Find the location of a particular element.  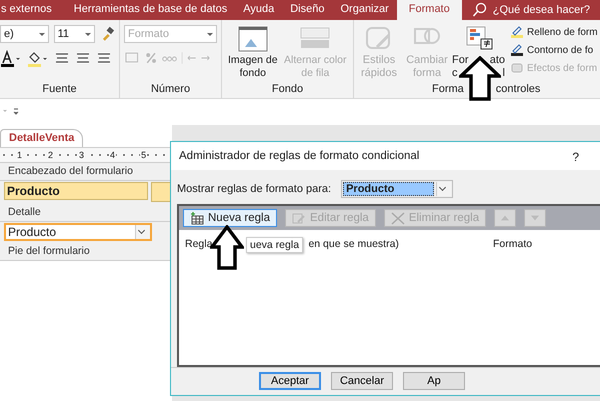

section-bar: Encabezado del formulario is located at coordinates (86, 172).